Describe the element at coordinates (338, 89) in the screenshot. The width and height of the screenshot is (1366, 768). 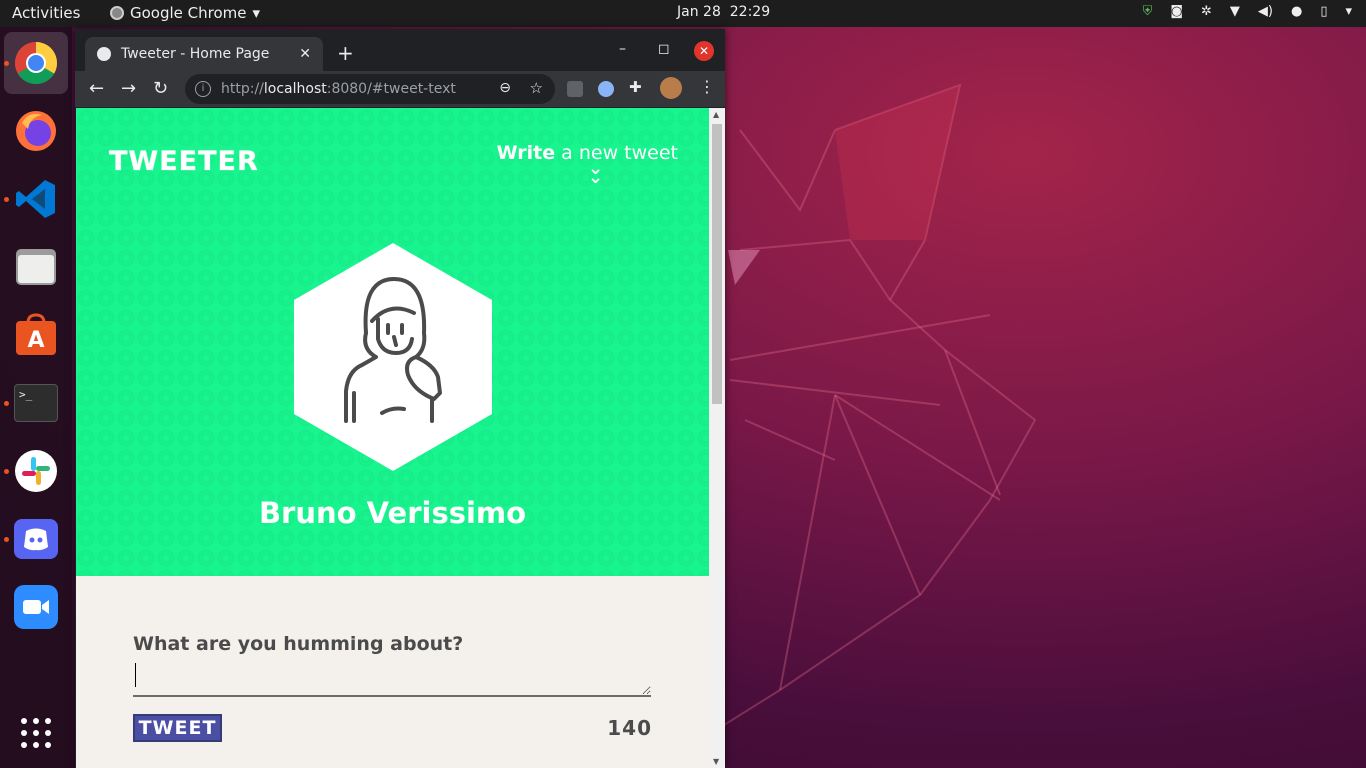
I see `address-url: http://localhost:8080/#tweet-text` at that location.